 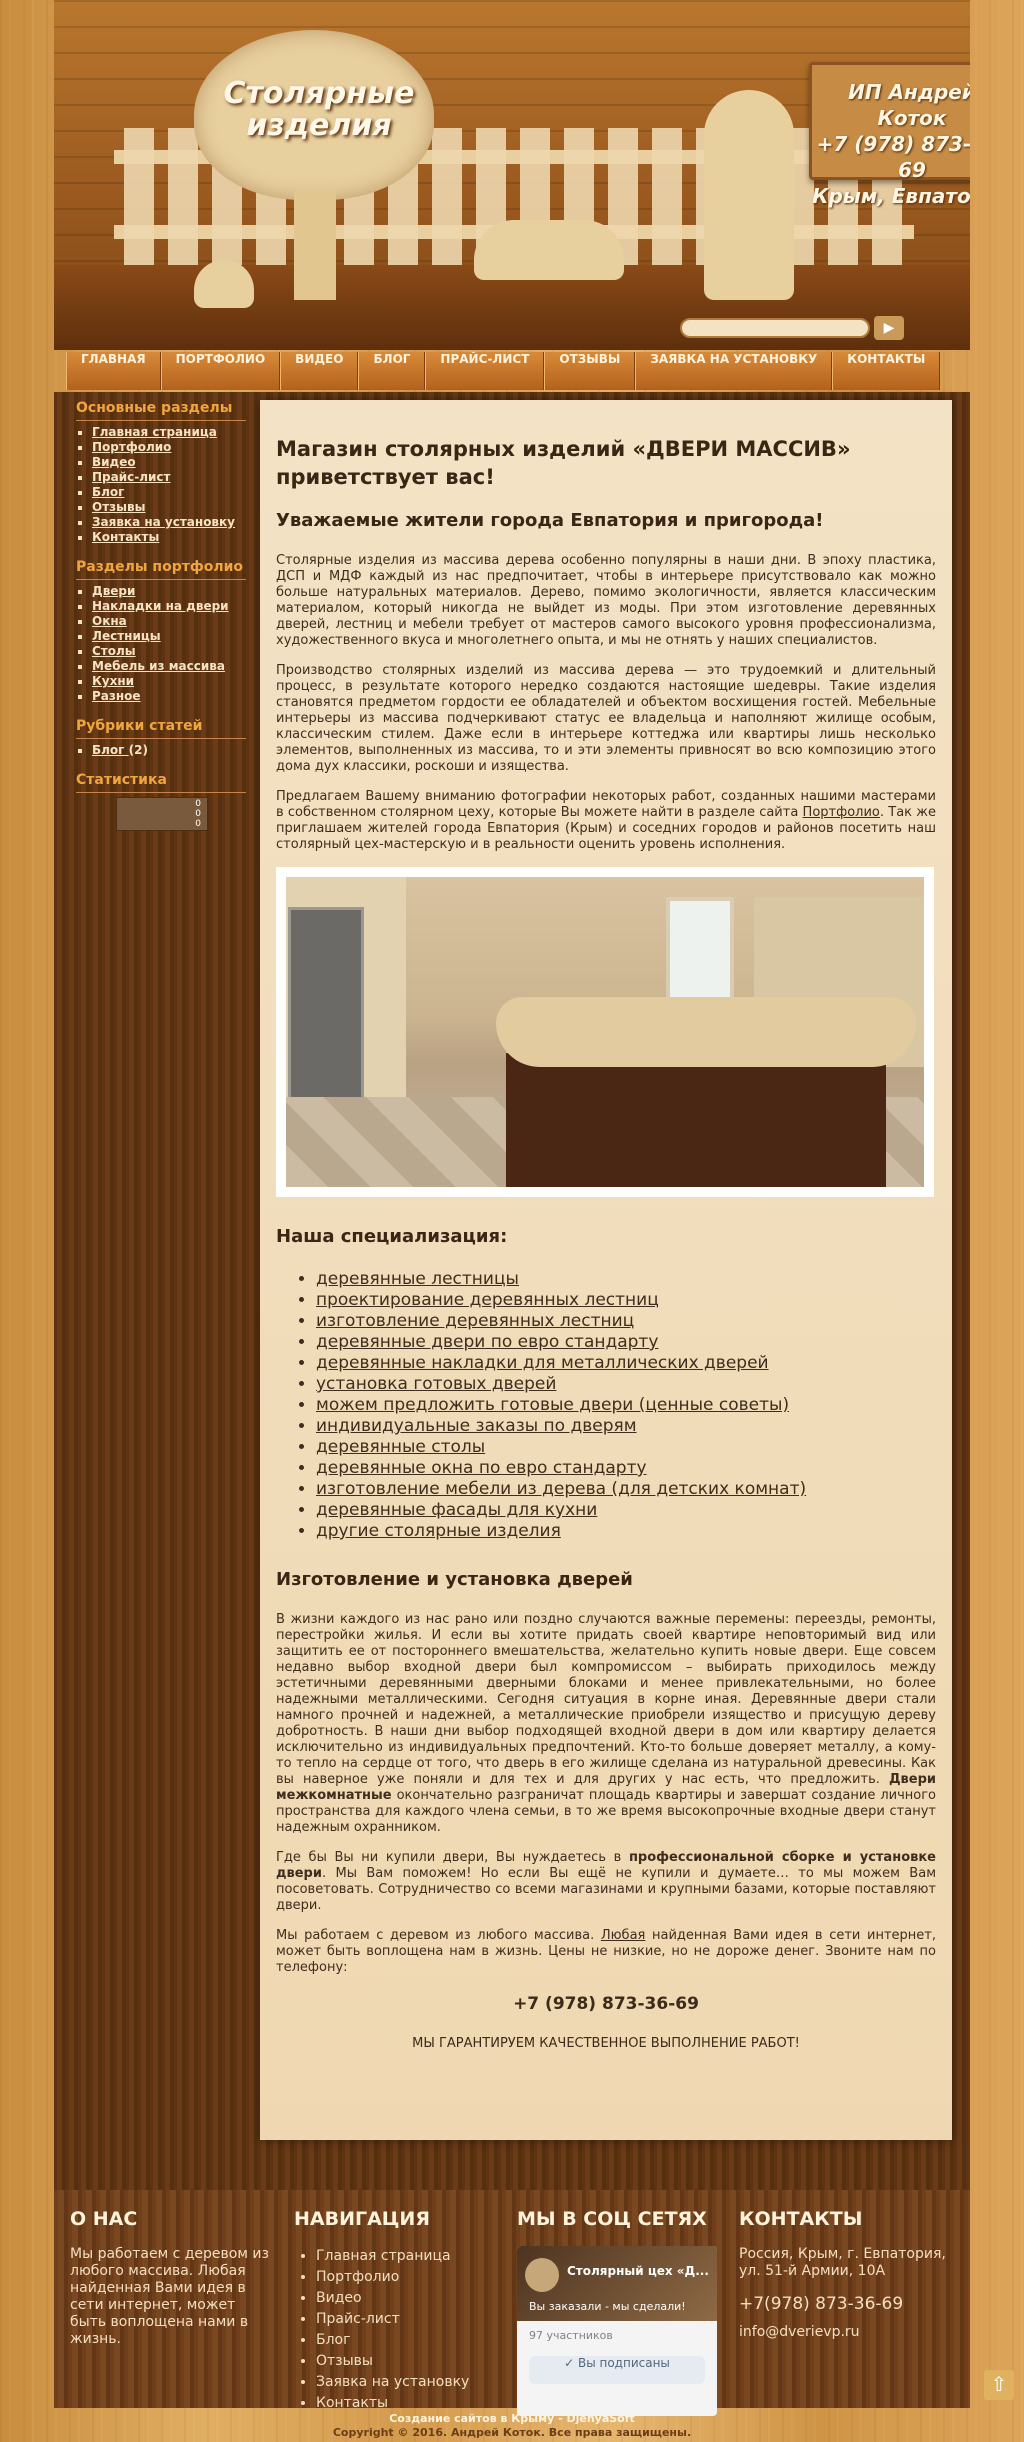 What do you see at coordinates (999, 2385) in the screenshot?
I see `scroll-top-button: ⇧` at bounding box center [999, 2385].